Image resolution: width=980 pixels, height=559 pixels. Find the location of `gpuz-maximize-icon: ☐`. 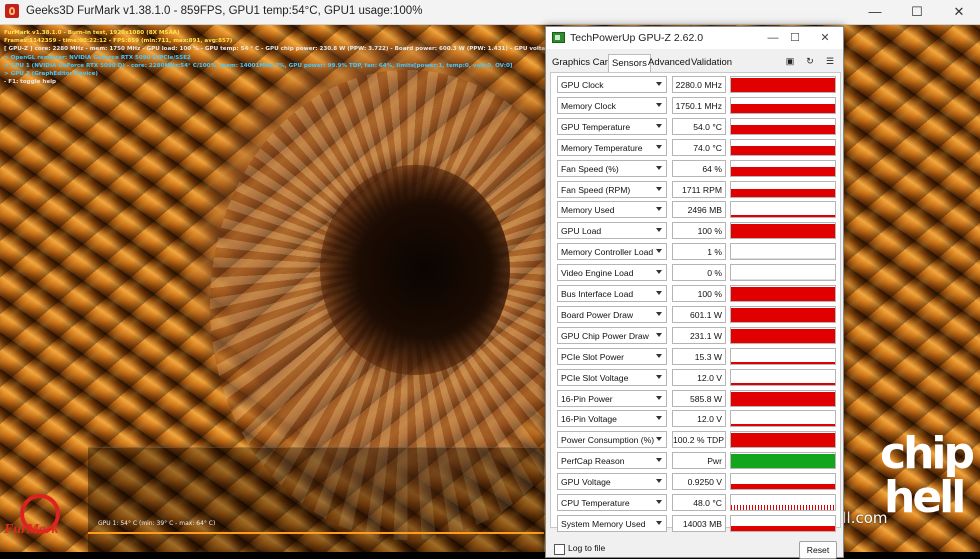

gpuz-maximize-icon: ☐ is located at coordinates (795, 38).